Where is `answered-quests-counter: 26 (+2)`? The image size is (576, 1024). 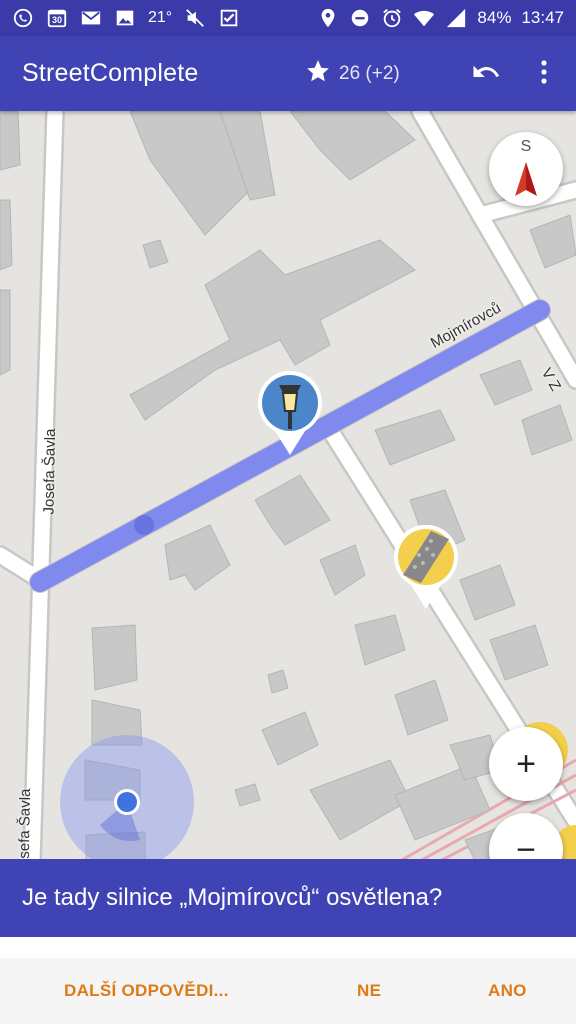
answered-quests-counter: 26 (+2) is located at coordinates (352, 73).